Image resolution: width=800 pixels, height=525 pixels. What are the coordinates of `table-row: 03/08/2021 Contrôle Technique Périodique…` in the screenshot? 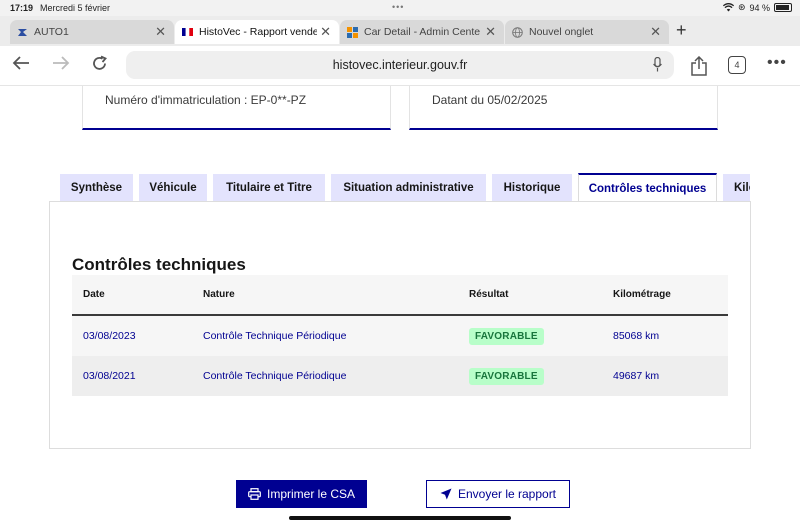 It's located at (400, 376).